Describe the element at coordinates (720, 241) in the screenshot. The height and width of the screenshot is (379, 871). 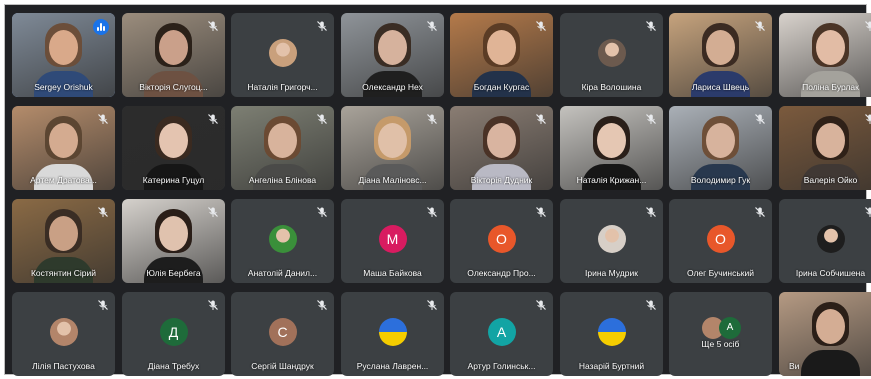
I see `participant-tile: O Олег Бучинський` at that location.